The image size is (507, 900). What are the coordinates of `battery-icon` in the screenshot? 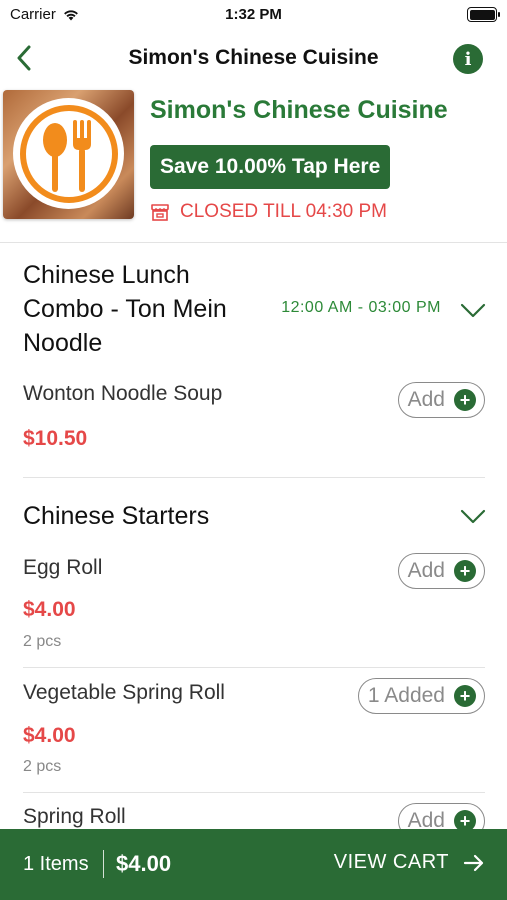 It's located at (483, 14).